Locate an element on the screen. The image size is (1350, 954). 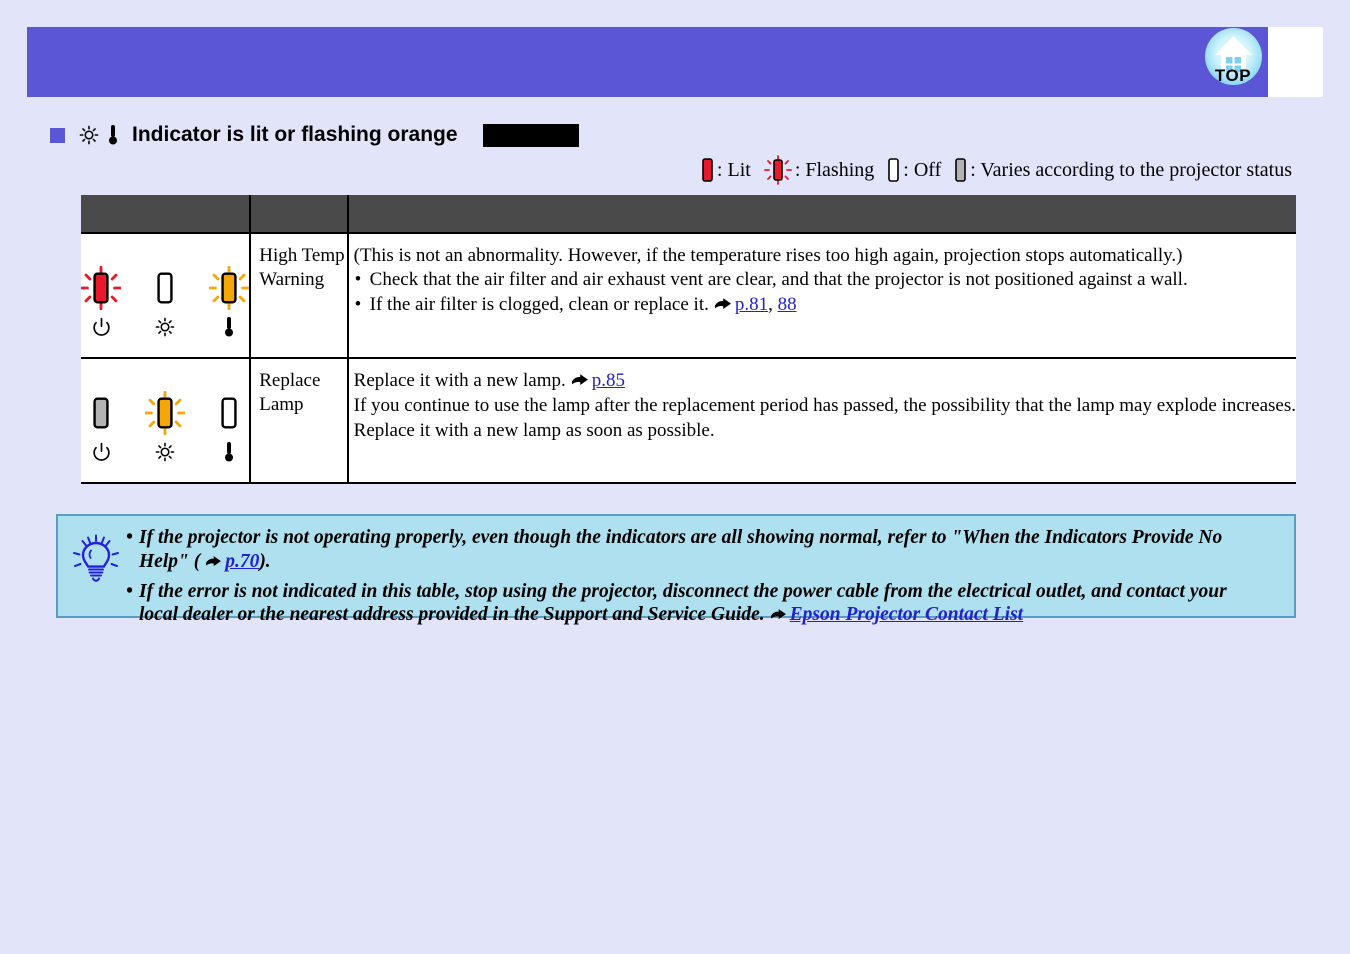
remedy-line-1: Replace it with a new lamp. p.85 is located at coordinates (825, 381).